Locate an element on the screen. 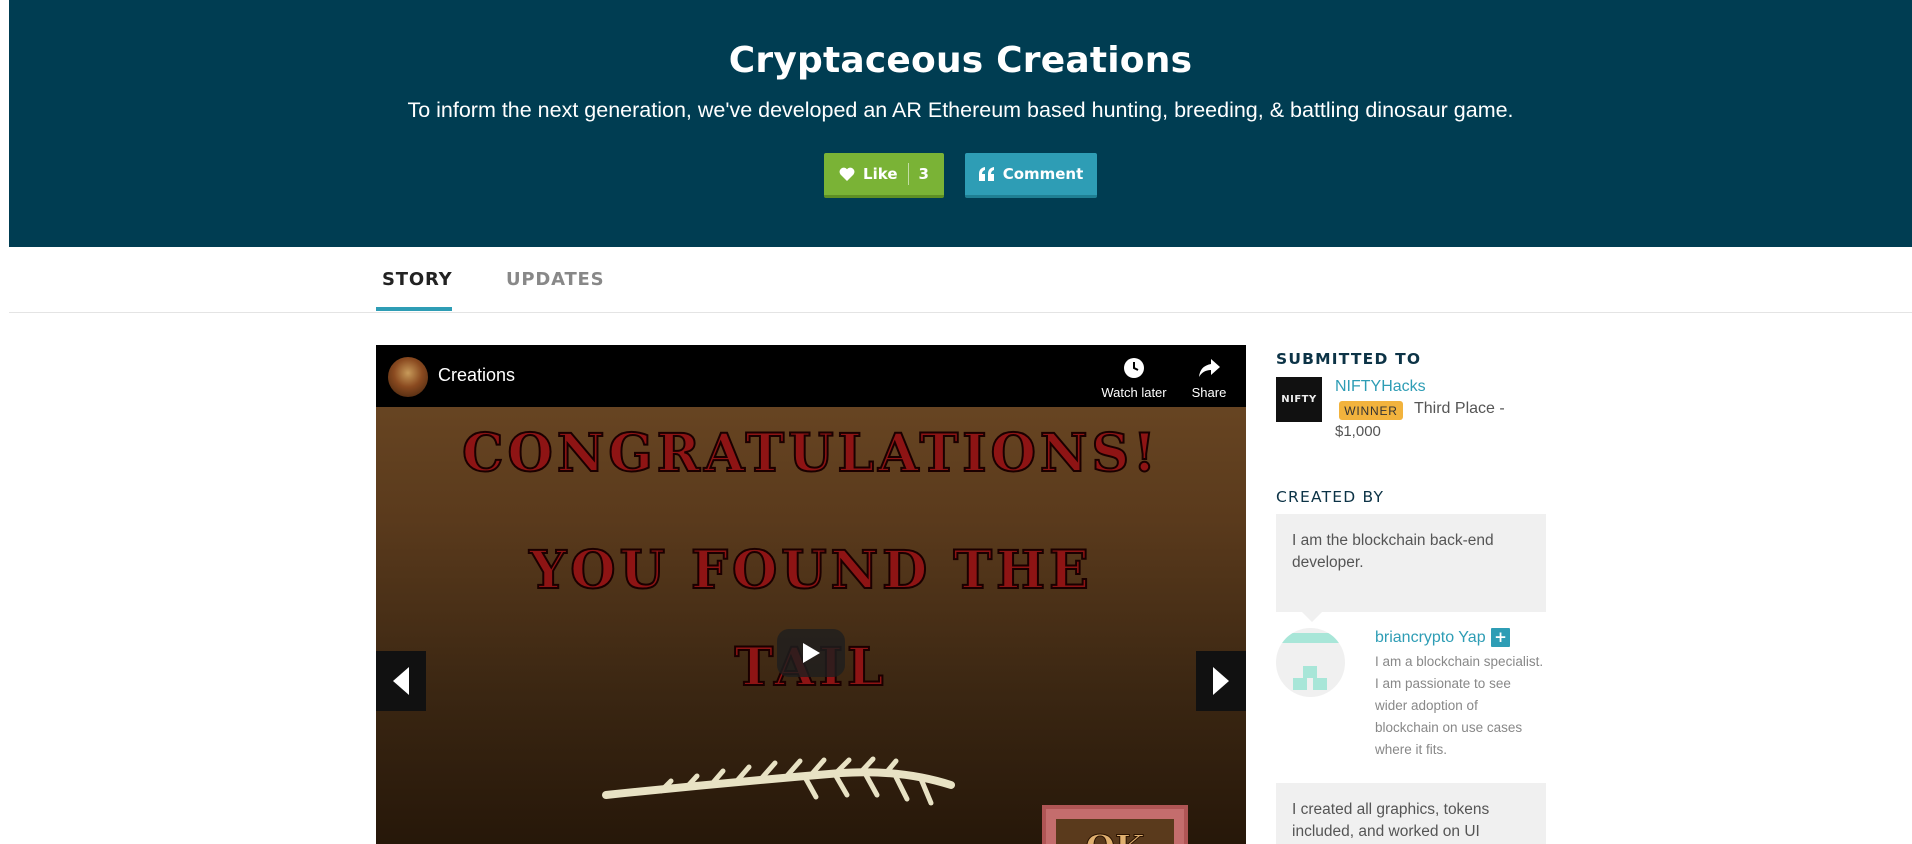  creator-name-link: briancrypto Yap is located at coordinates (1430, 638).